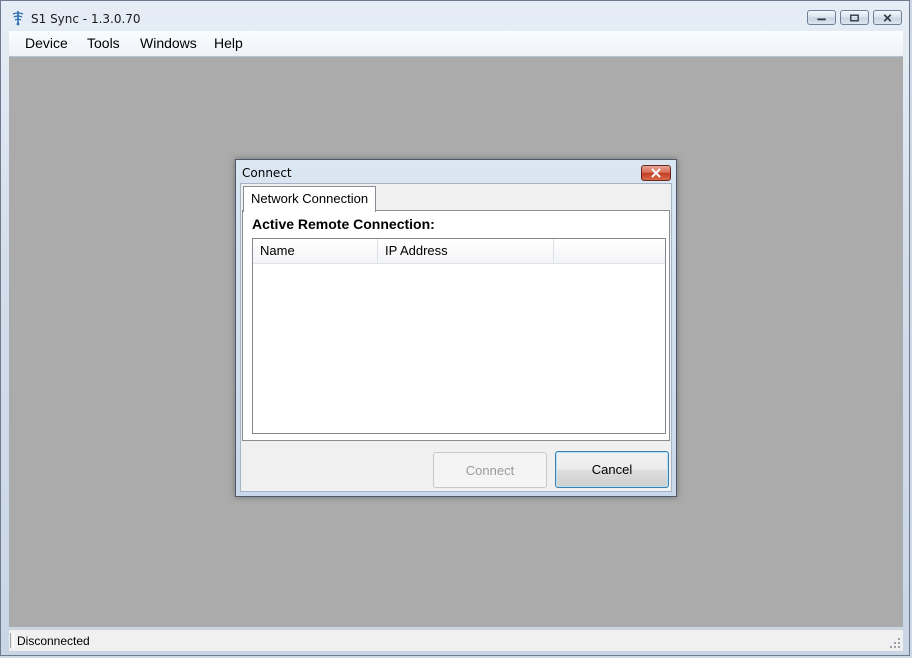  What do you see at coordinates (343, 224) in the screenshot?
I see `active-connection-heading: Active Remote Connection:` at bounding box center [343, 224].